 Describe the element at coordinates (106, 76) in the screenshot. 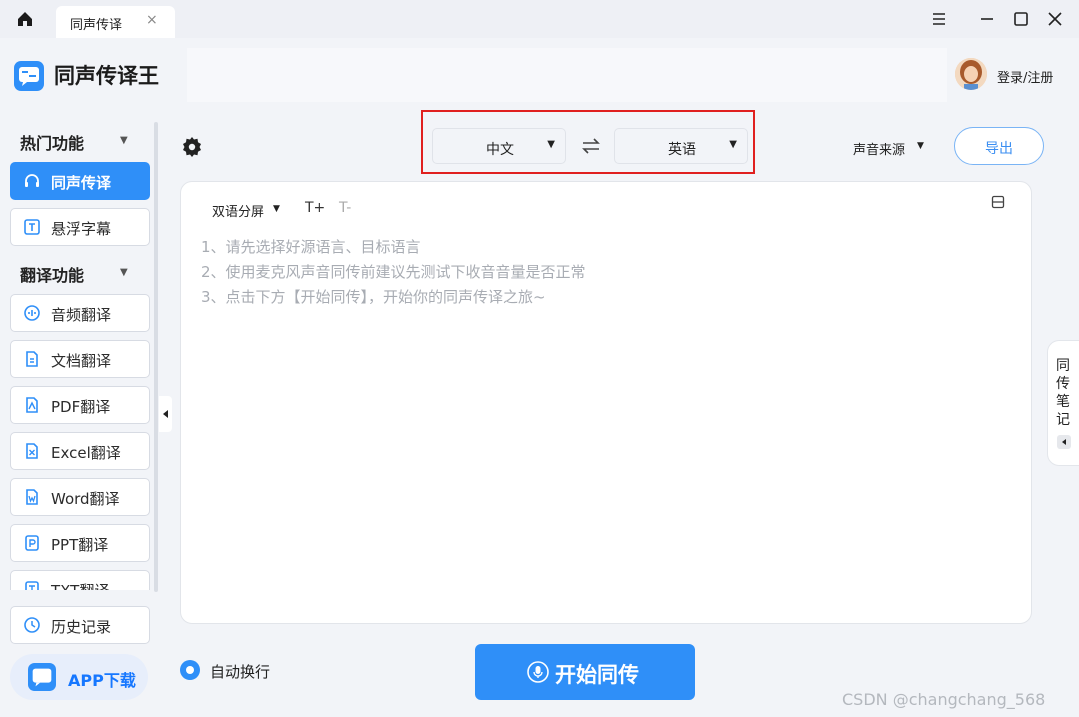

I see `app-title: 同声传译王` at that location.